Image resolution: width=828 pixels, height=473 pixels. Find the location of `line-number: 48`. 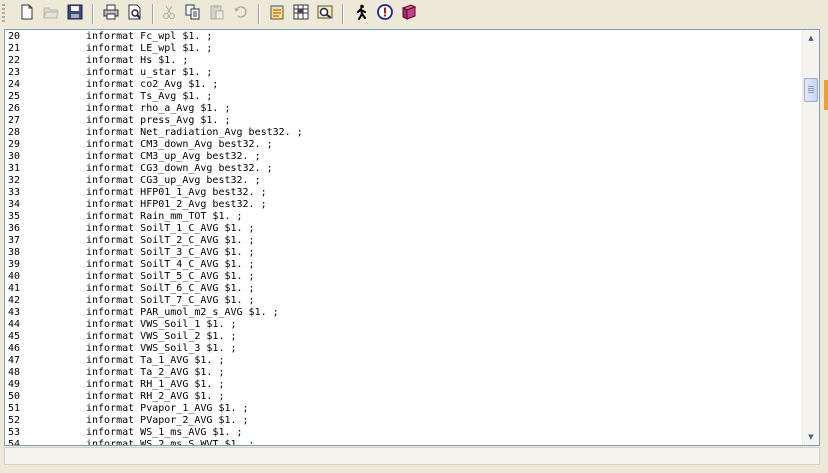

line-number: 48 is located at coordinates (14, 372).